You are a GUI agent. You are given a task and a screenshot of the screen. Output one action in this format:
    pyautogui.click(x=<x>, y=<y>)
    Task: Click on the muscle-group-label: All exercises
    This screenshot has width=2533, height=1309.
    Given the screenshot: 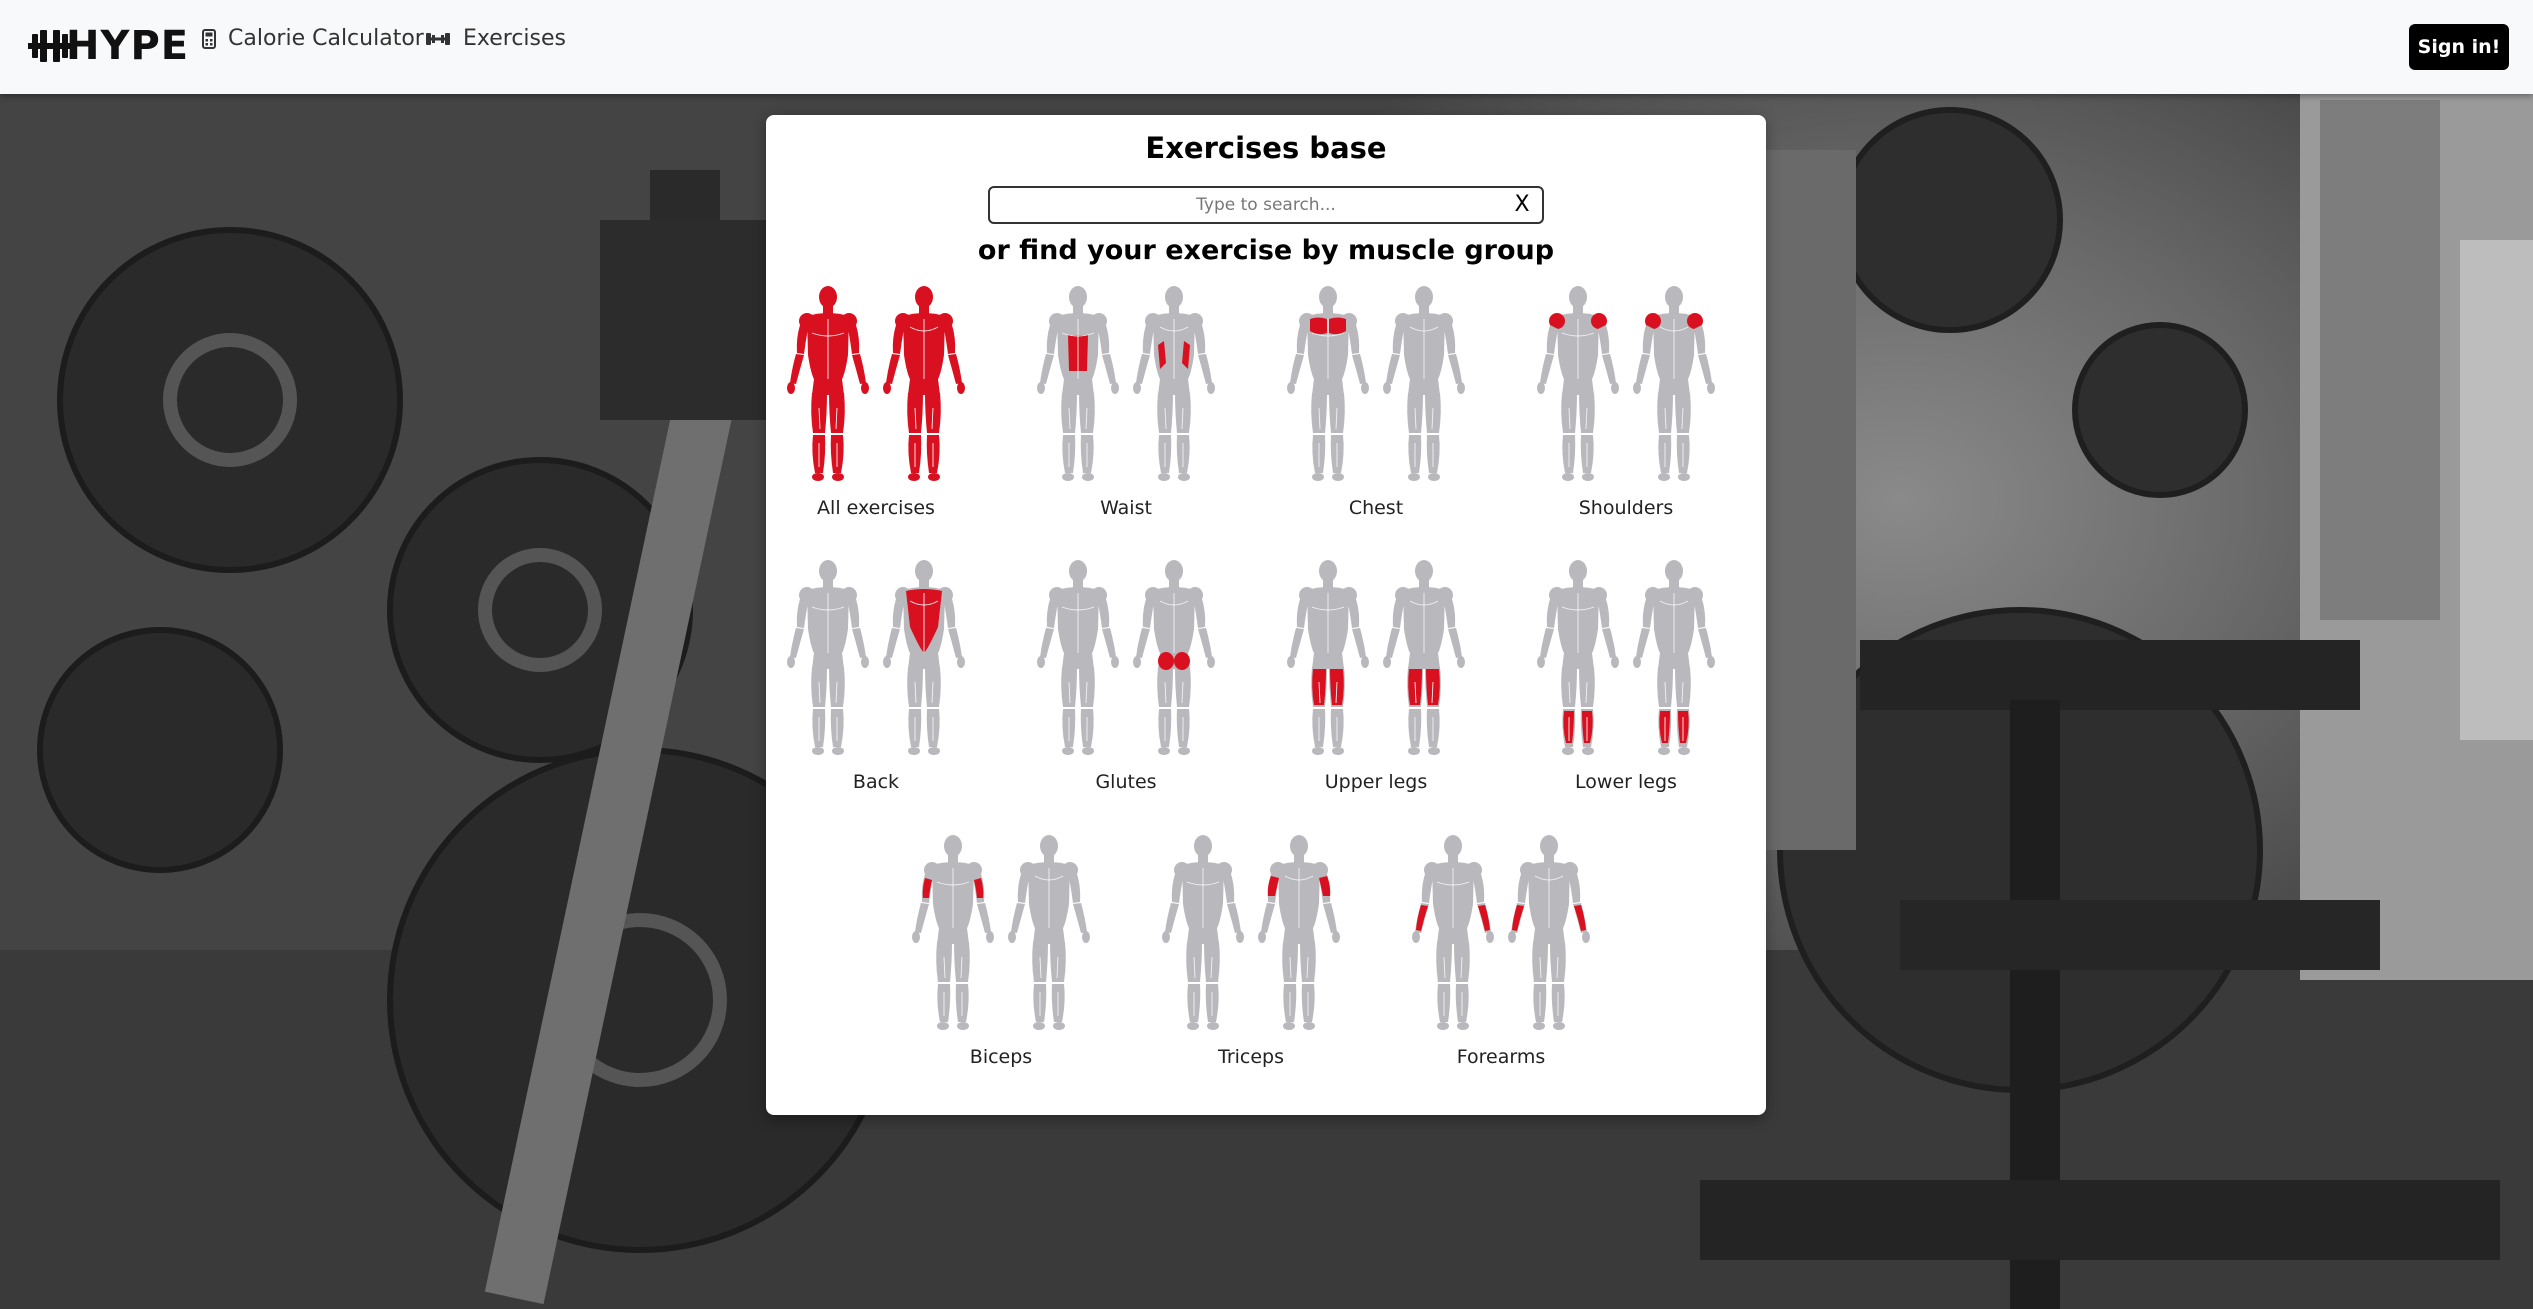 What is the action you would take?
    pyautogui.click(x=876, y=508)
    